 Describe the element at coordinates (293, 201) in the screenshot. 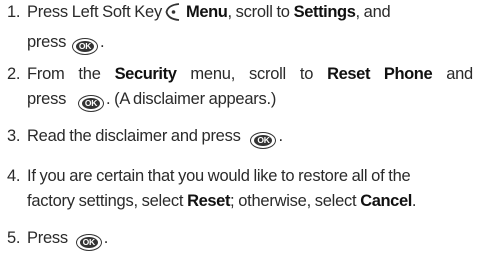

I see `step-text: ; otherwise, select` at that location.